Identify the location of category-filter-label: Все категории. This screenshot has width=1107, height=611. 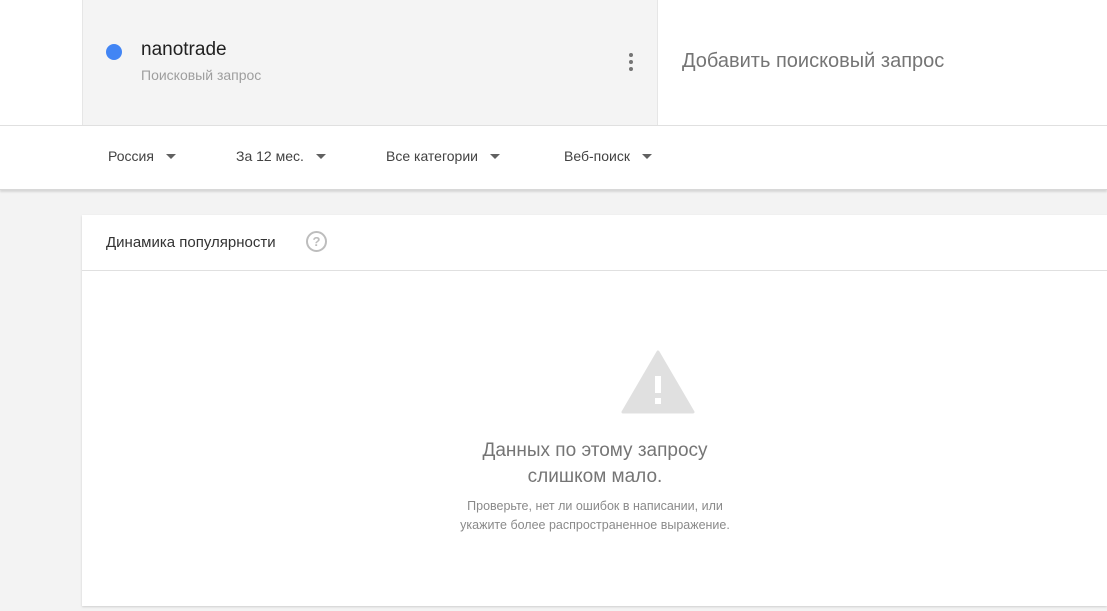
(432, 156).